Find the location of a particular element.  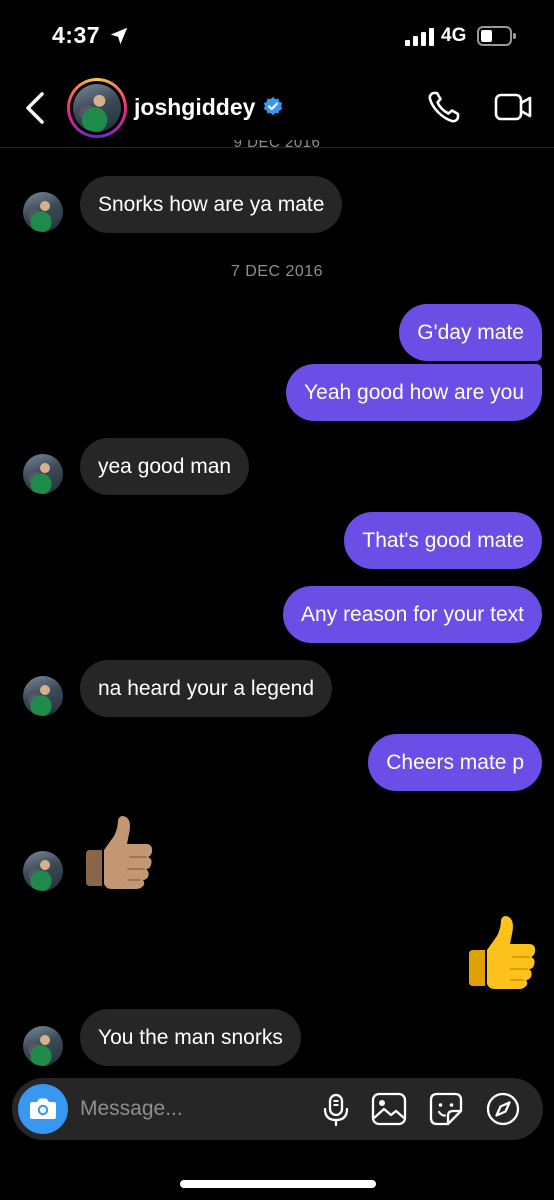

signal-icon is located at coordinates (419, 37).